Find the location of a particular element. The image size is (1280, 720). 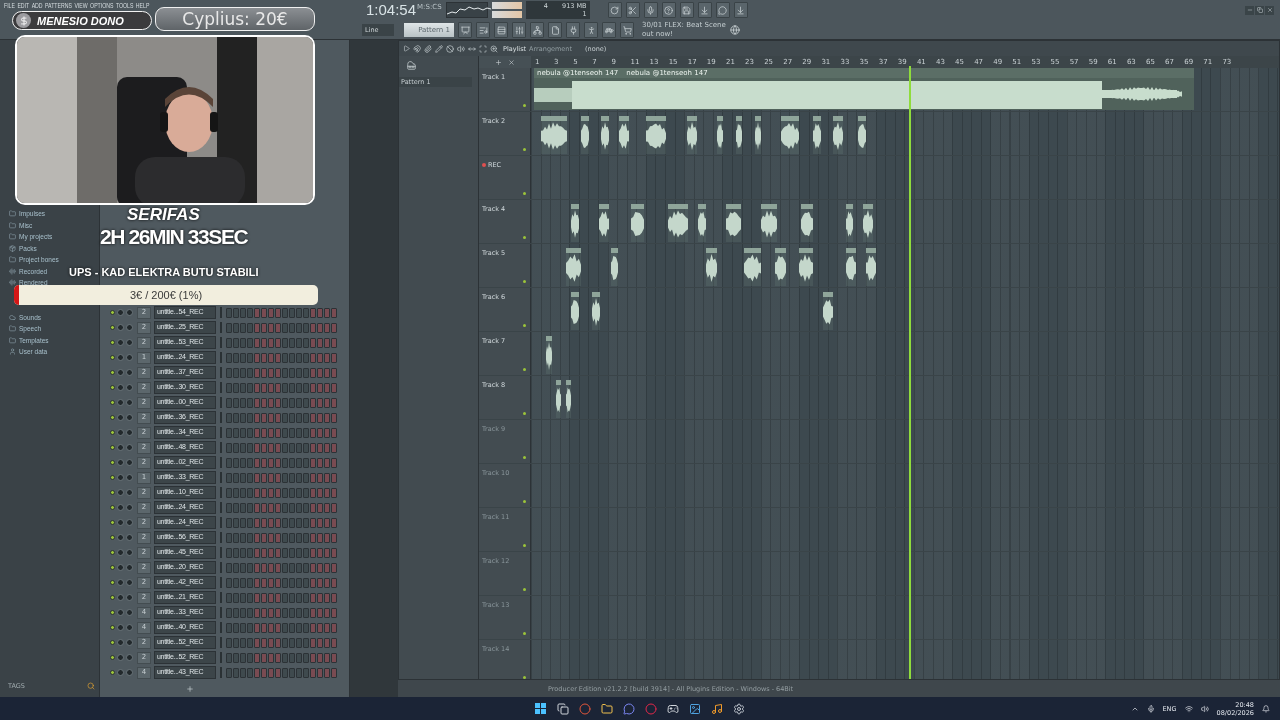

magnet-icon is located at coordinates (417, 48).